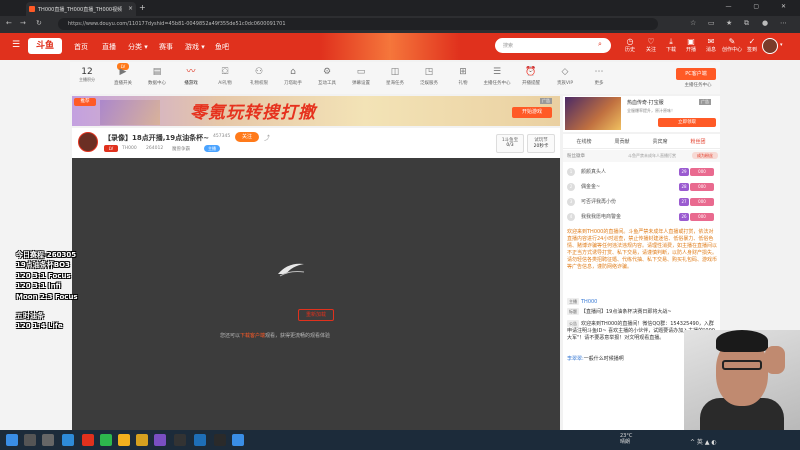  Describe the element at coordinates (87, 75) in the screenshot. I see `anchor-points: 12 主播积分` at that location.